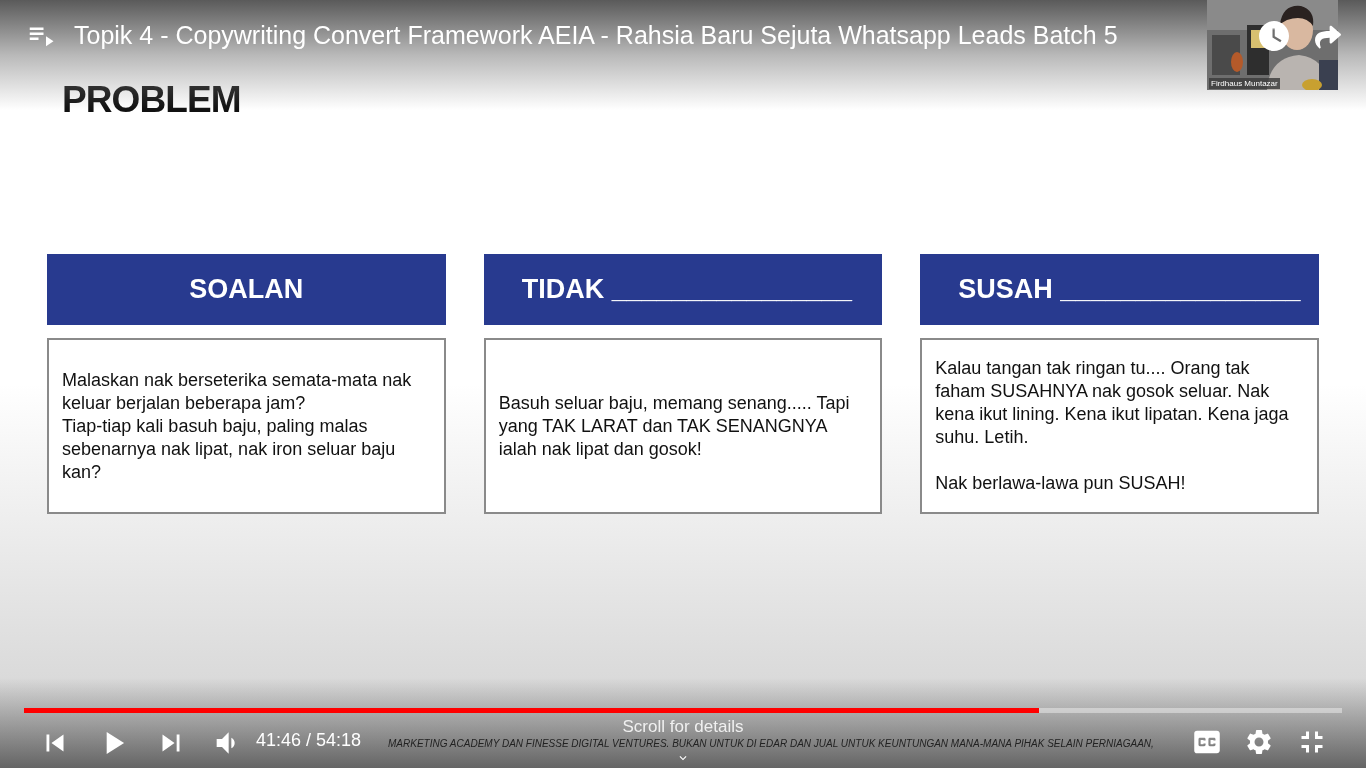 The width and height of the screenshot is (1366, 768). I want to click on slide-footer-text: MARKETING ACADEMY DAN FINESSE DIGITAL VENTURES. BUKAN UNTUK DI EDAR DAN JUAL UNTUK KEUNTUNGAN MANA-MANA PIHAK SELAIN PERNIAGAAN,, so click(771, 744).